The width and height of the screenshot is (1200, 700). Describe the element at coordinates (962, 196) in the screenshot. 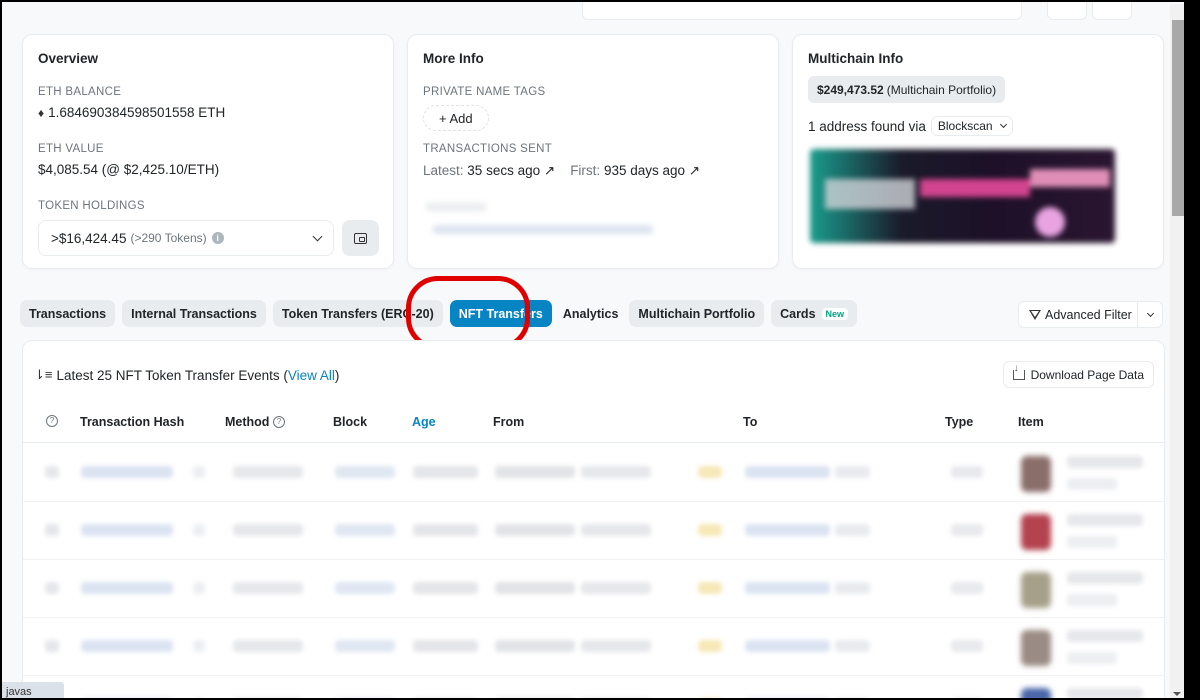

I see `sponsored-banner` at that location.